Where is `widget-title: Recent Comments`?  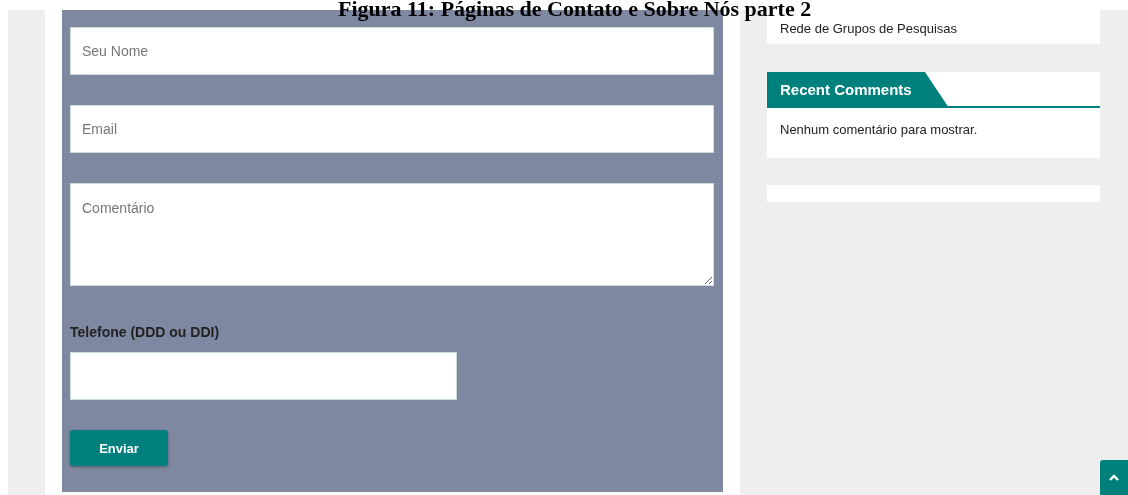 widget-title: Recent Comments is located at coordinates (846, 89).